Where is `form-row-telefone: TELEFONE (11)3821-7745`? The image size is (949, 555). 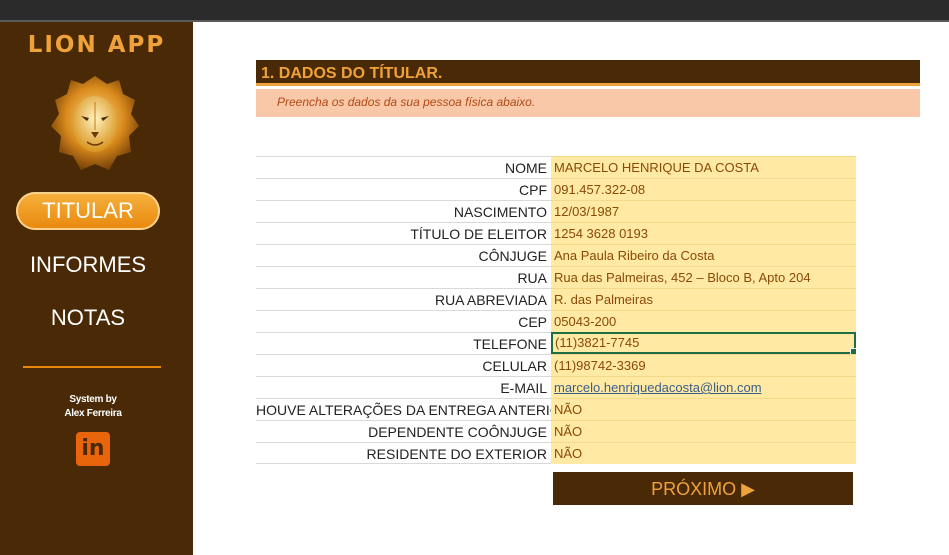
form-row-telefone: TELEFONE (11)3821-7745 is located at coordinates (556, 343).